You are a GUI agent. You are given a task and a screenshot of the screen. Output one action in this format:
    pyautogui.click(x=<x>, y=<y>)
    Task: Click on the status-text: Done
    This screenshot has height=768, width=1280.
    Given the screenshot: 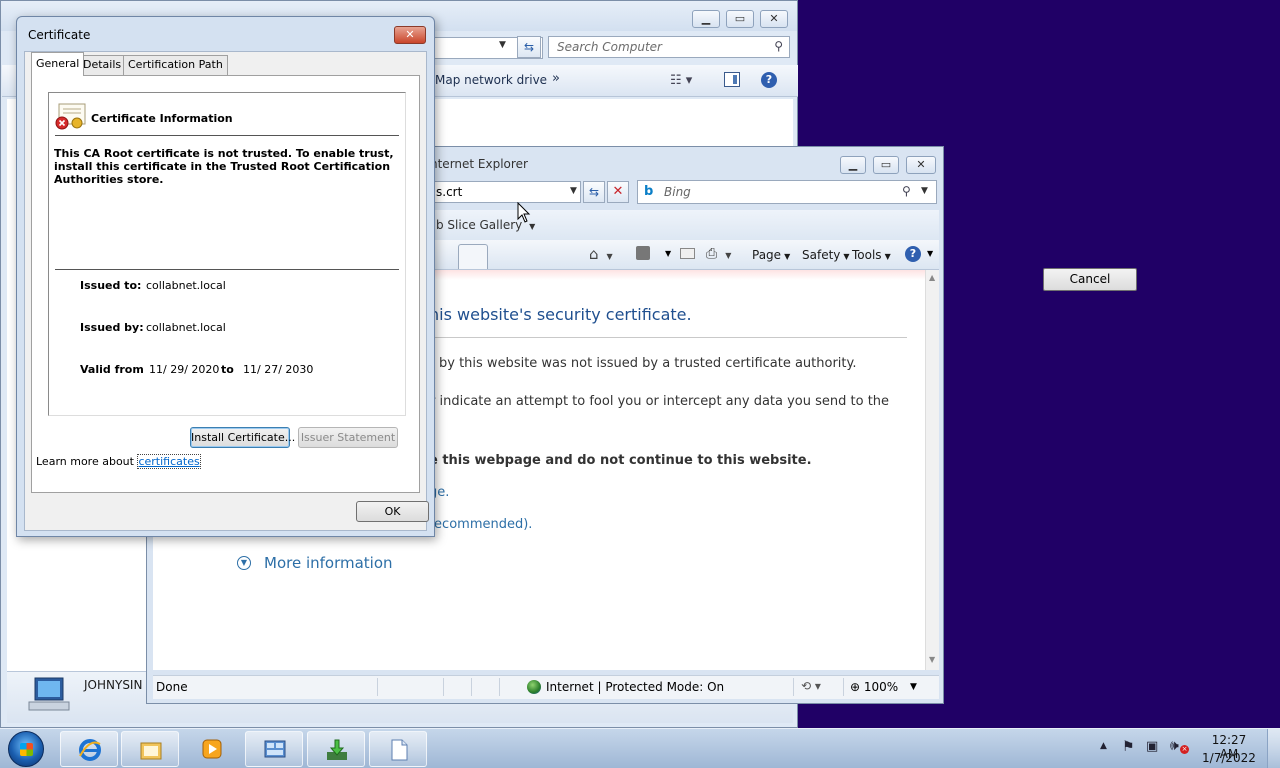 What is the action you would take?
    pyautogui.click(x=172, y=687)
    